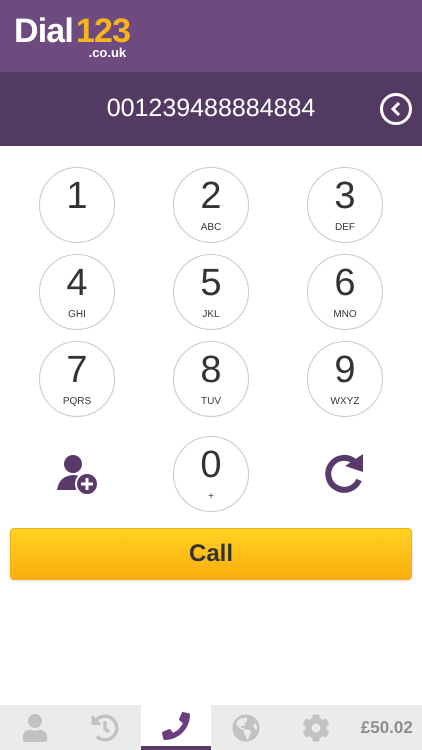 This screenshot has height=750, width=422. Describe the element at coordinates (211, 205) in the screenshot. I see `dial-key: 2 ABC` at that location.